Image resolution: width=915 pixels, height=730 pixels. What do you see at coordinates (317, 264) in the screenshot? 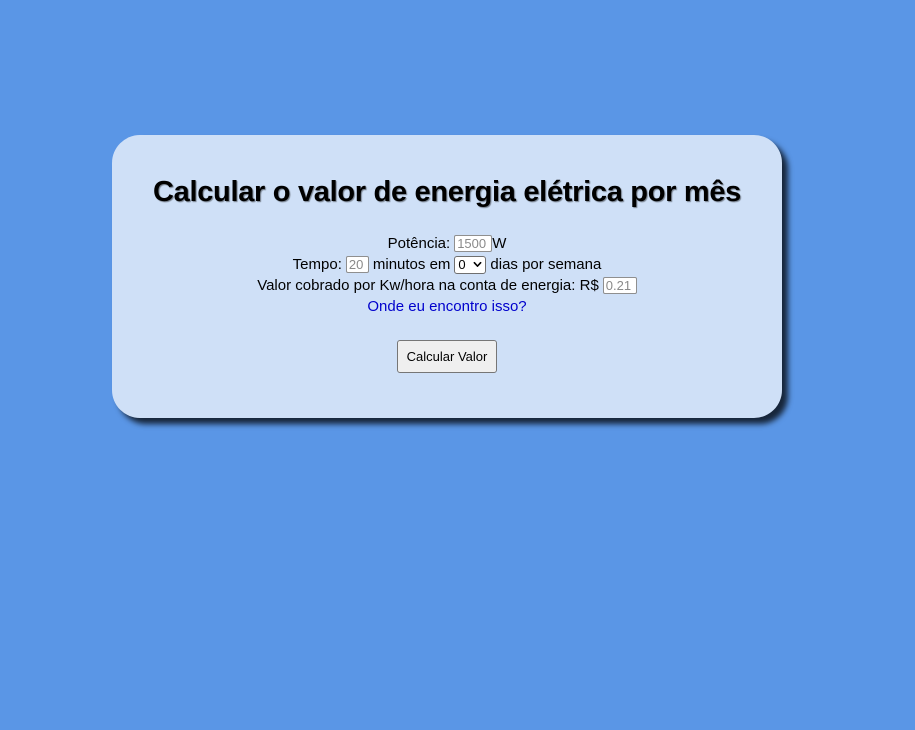
I see `tempo-label: Tempo:` at bounding box center [317, 264].